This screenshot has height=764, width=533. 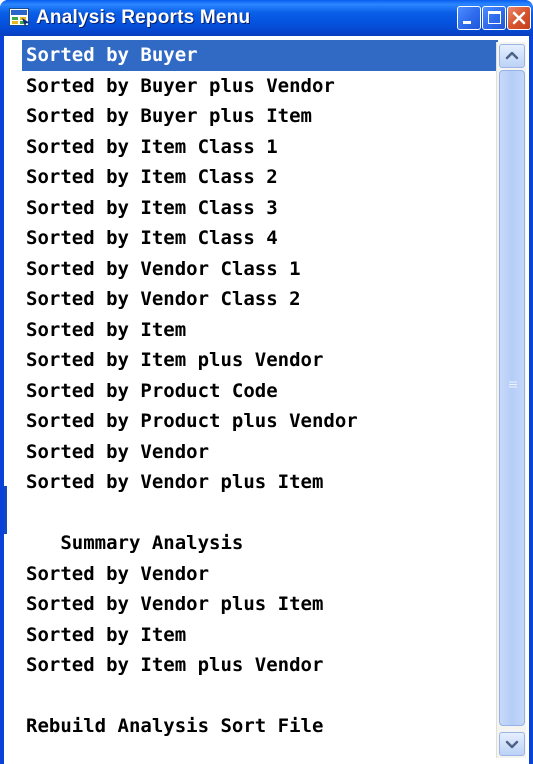 What do you see at coordinates (5, 510) in the screenshot?
I see `focus-marker` at bounding box center [5, 510].